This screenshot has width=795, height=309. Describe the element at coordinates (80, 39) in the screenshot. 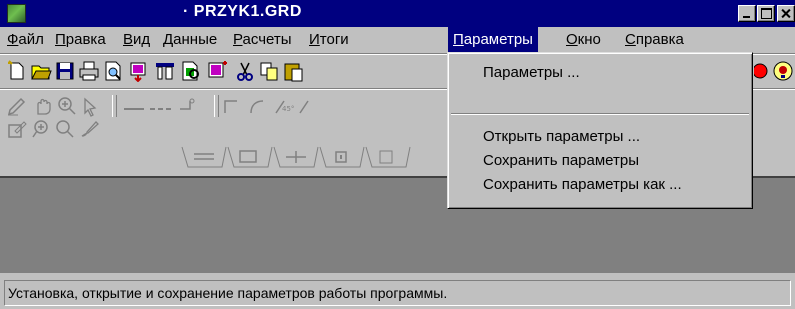

I see `menu-edit: Правка` at that location.